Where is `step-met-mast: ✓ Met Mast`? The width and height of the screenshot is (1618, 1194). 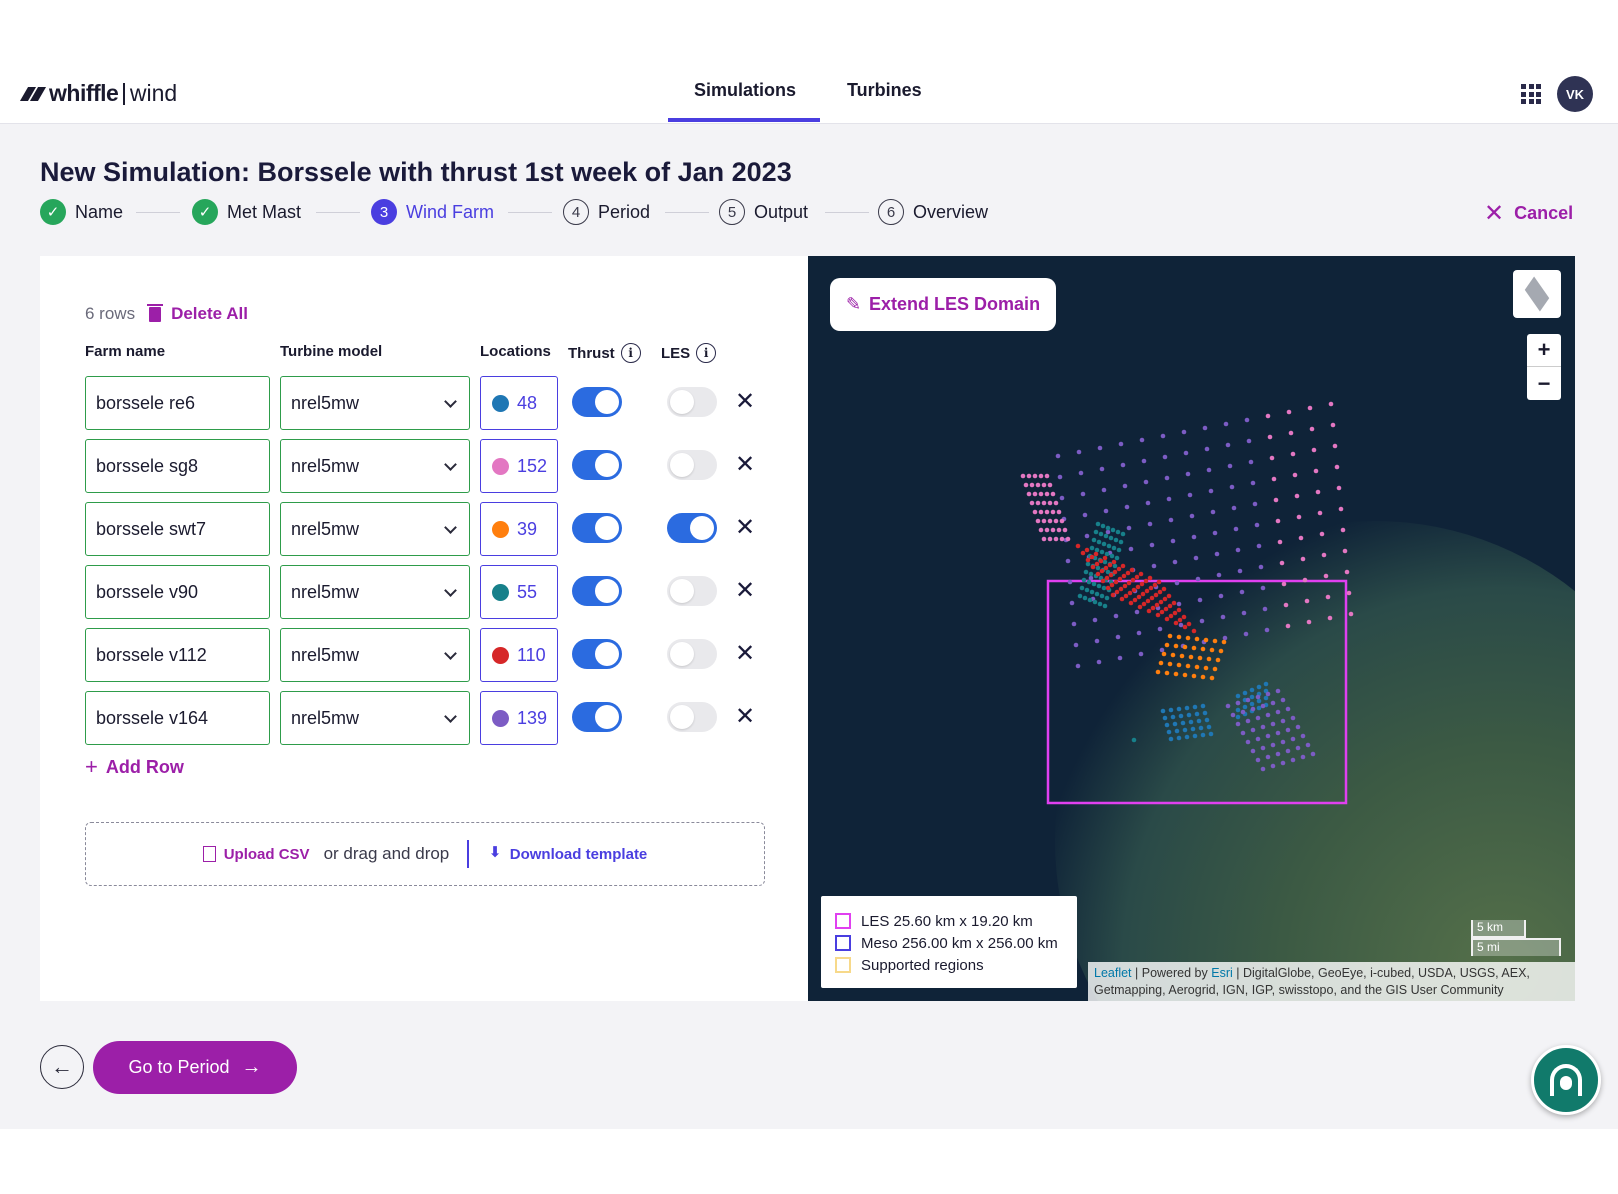 step-met-mast: ✓ Met Mast is located at coordinates (246, 212).